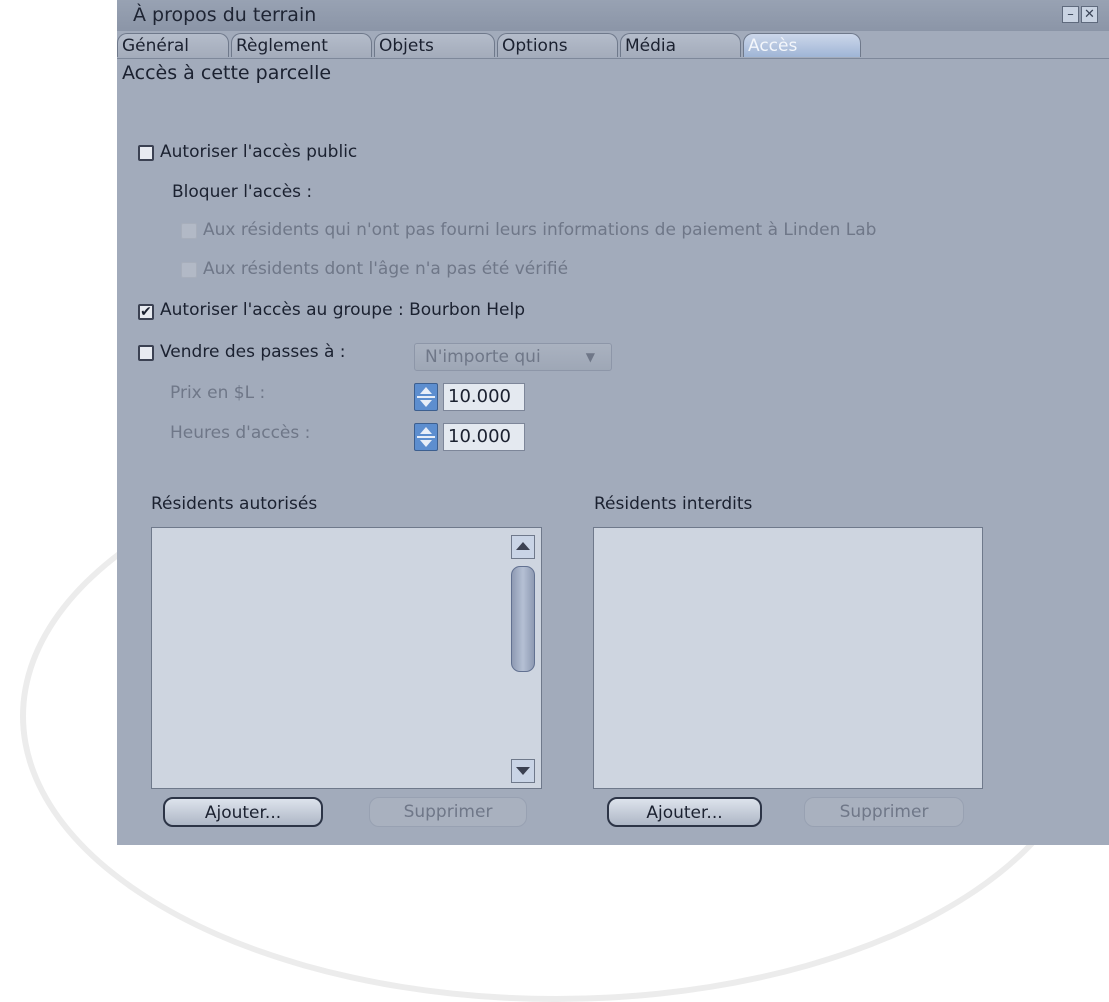 This screenshot has width=1109, height=1002. Describe the element at coordinates (884, 812) in the screenshot. I see `banned-remove-button: Supprimer` at that location.